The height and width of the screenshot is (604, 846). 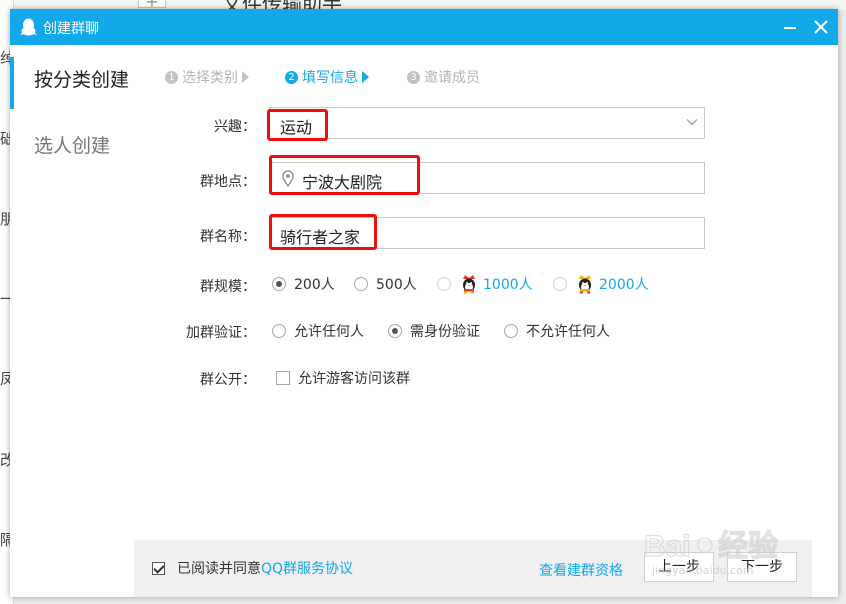 I want to click on qq-penguin-icon, so click(x=28, y=27).